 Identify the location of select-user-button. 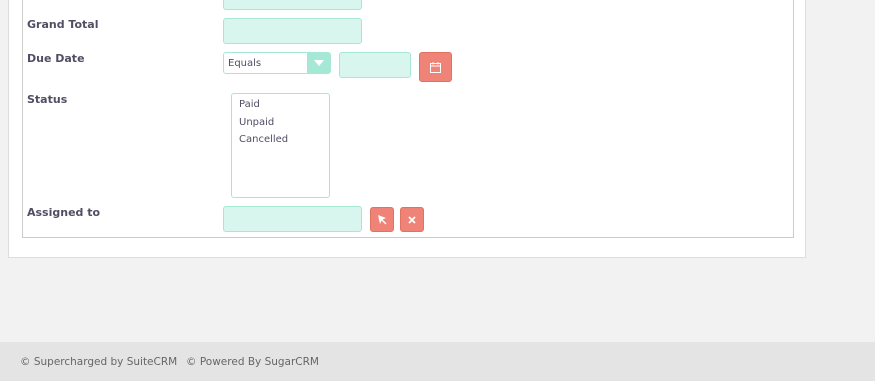
(382, 219).